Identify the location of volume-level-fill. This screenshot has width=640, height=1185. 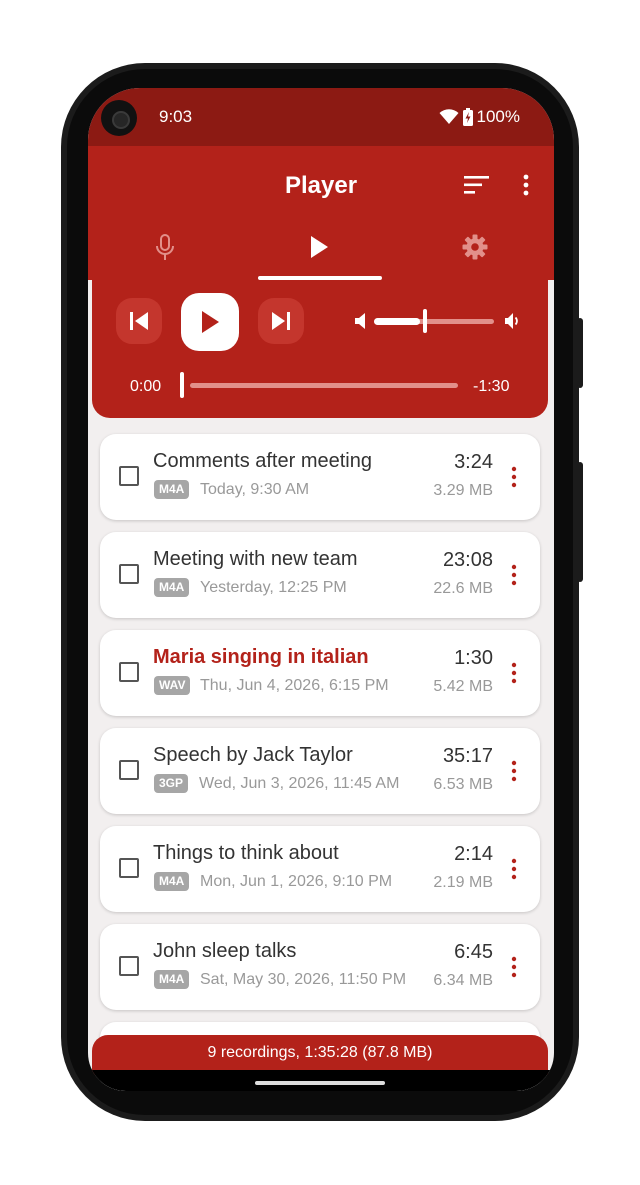
(397, 321).